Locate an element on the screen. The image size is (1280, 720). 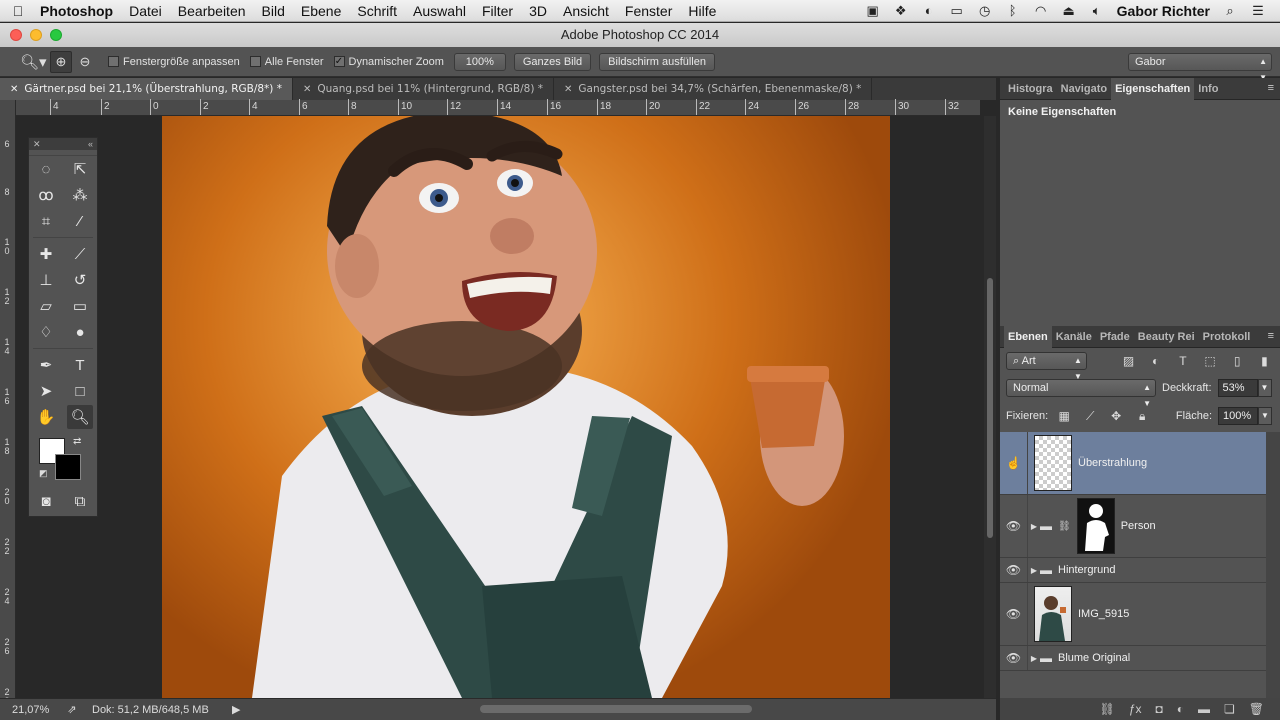
new-layer-icon: ❏ is located at coordinates (1229, 709).